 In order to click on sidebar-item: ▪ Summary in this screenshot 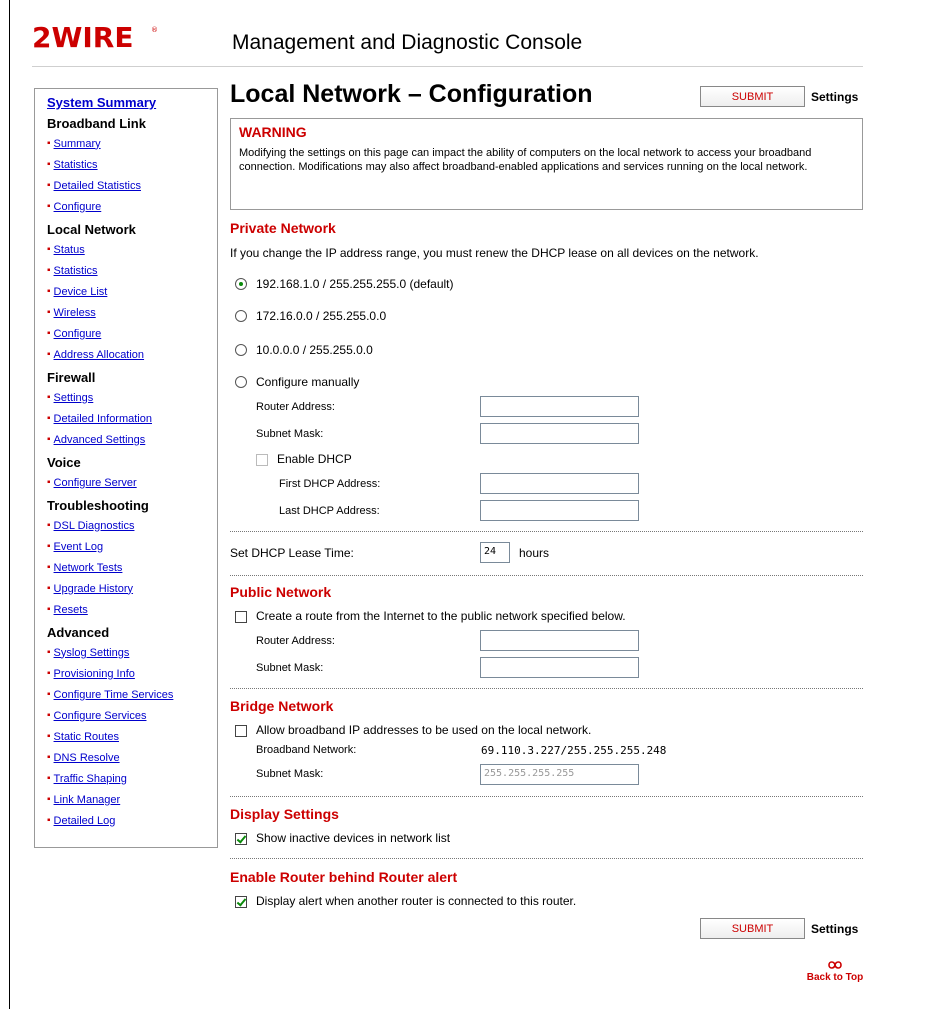, I will do `click(132, 143)`.